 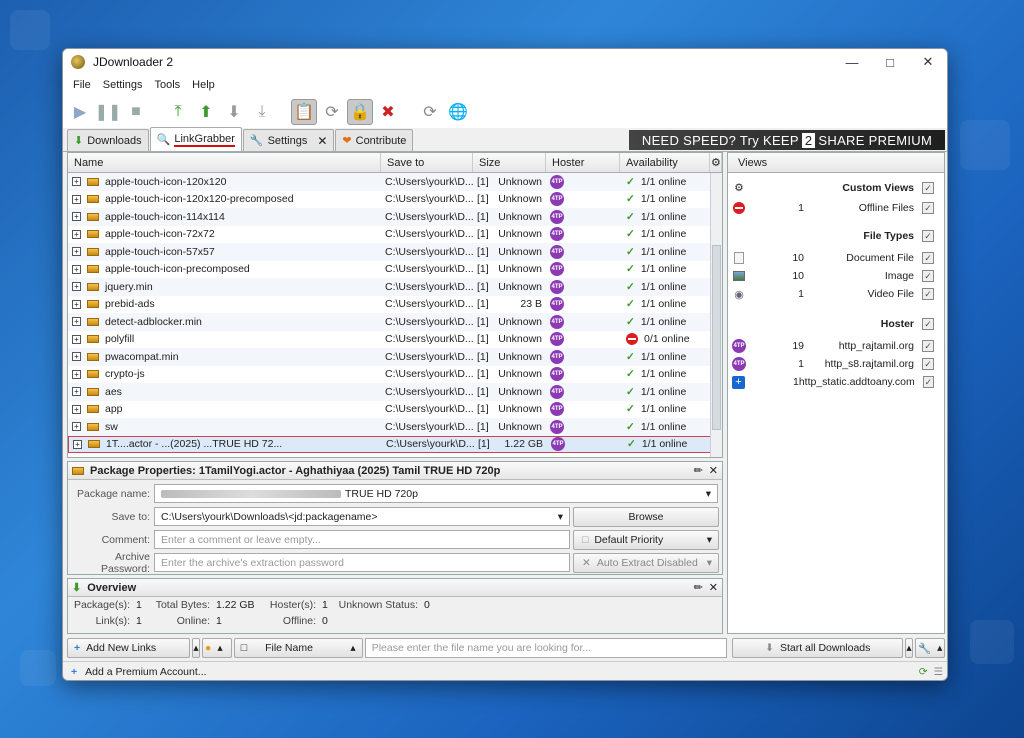 I want to click on start-options-button: ▴, so click(x=909, y=648).